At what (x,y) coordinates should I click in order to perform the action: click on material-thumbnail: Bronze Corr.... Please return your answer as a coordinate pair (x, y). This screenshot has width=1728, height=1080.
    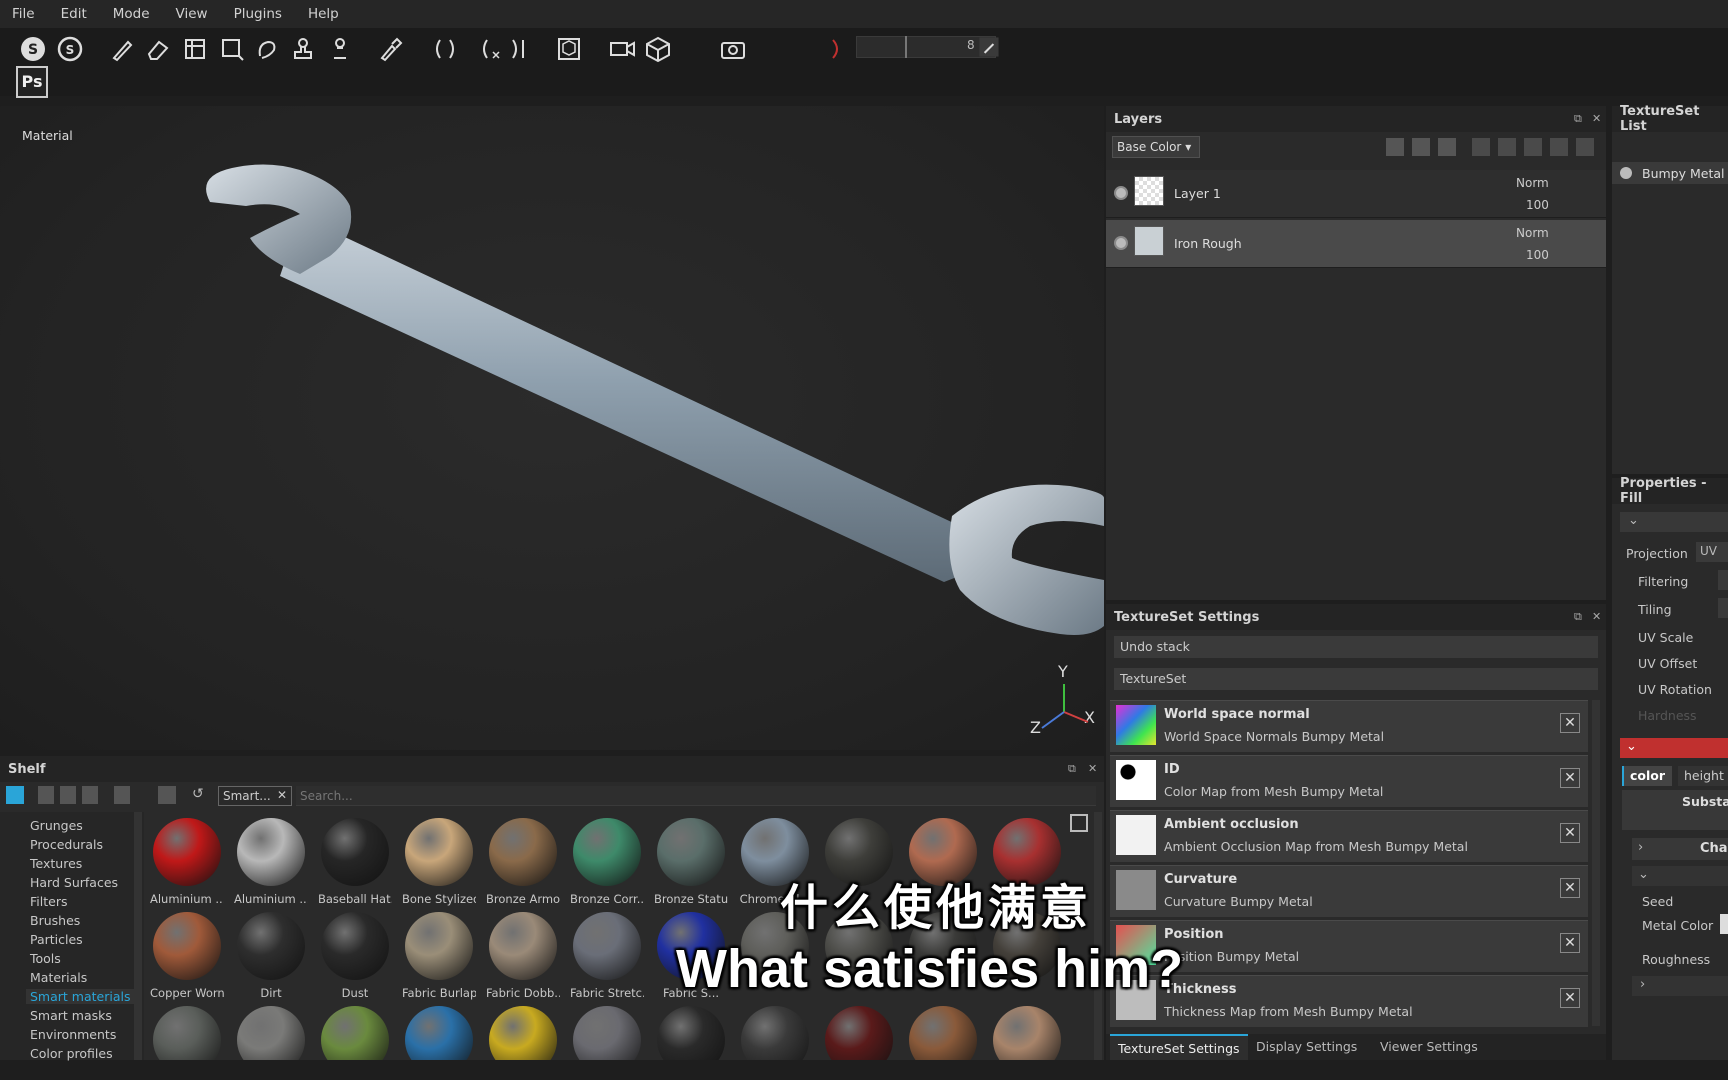
    Looking at the image, I should click on (607, 862).